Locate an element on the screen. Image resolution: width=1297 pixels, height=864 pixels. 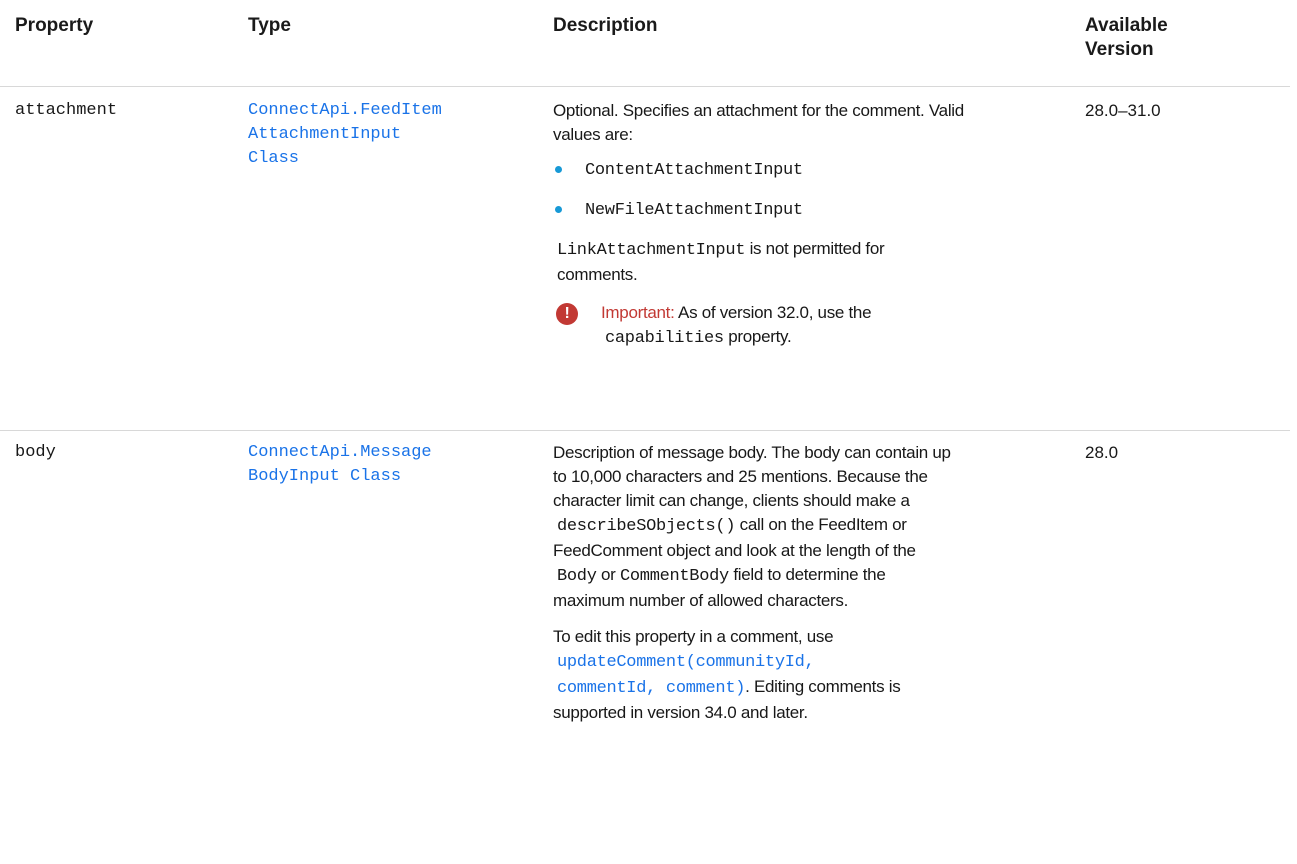
important-text: As of version 32.0, use the is located at coordinates (773, 312).